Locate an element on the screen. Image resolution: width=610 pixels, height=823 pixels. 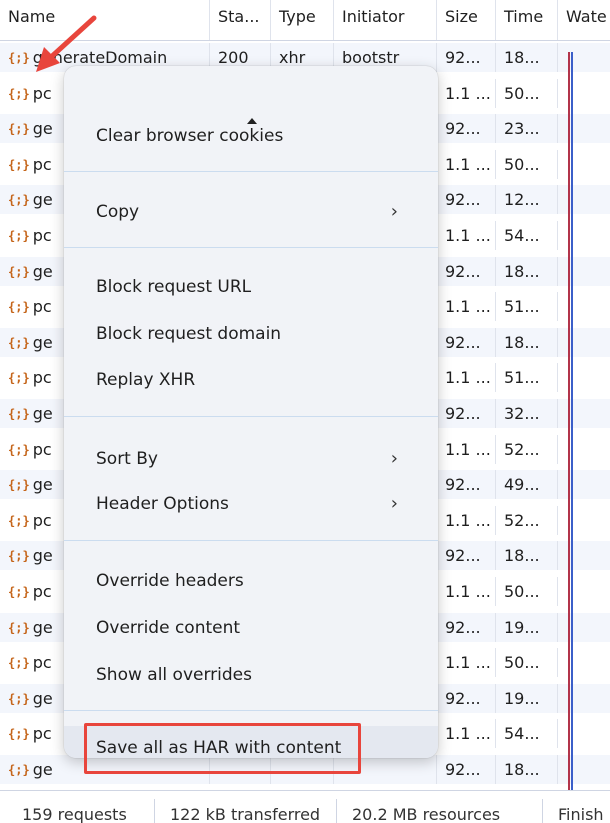
menu-item-override-content: Override content is located at coordinates (251, 628).